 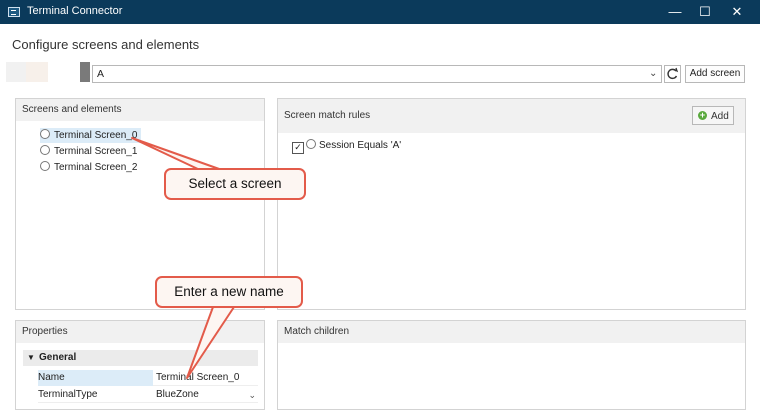 What do you see at coordinates (720, 116) in the screenshot?
I see `add-rule-label: Add` at bounding box center [720, 116].